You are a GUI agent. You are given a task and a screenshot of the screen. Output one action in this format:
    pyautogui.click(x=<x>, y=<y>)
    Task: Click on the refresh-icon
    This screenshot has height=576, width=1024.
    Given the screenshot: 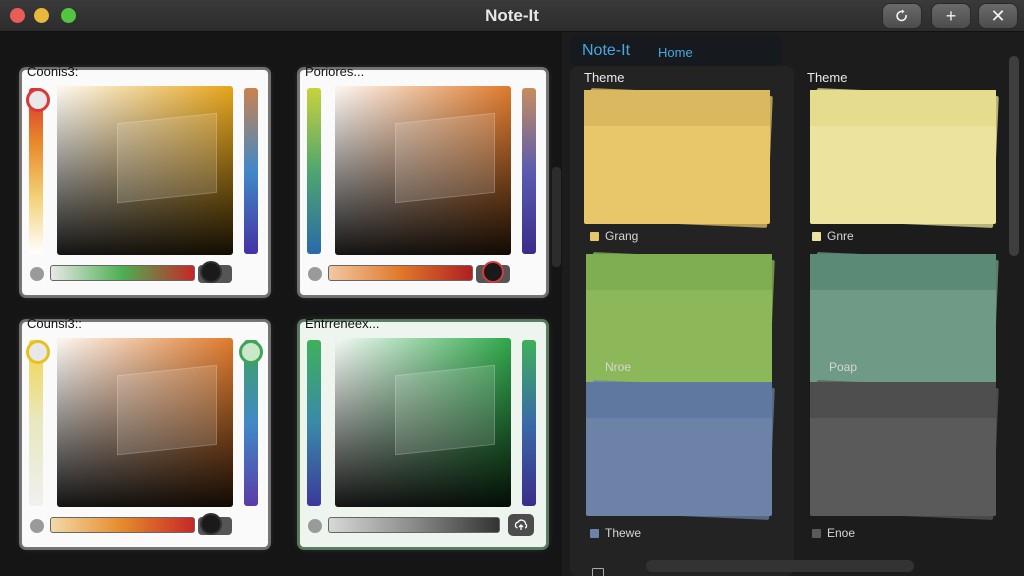 What is the action you would take?
    pyautogui.click(x=901, y=15)
    